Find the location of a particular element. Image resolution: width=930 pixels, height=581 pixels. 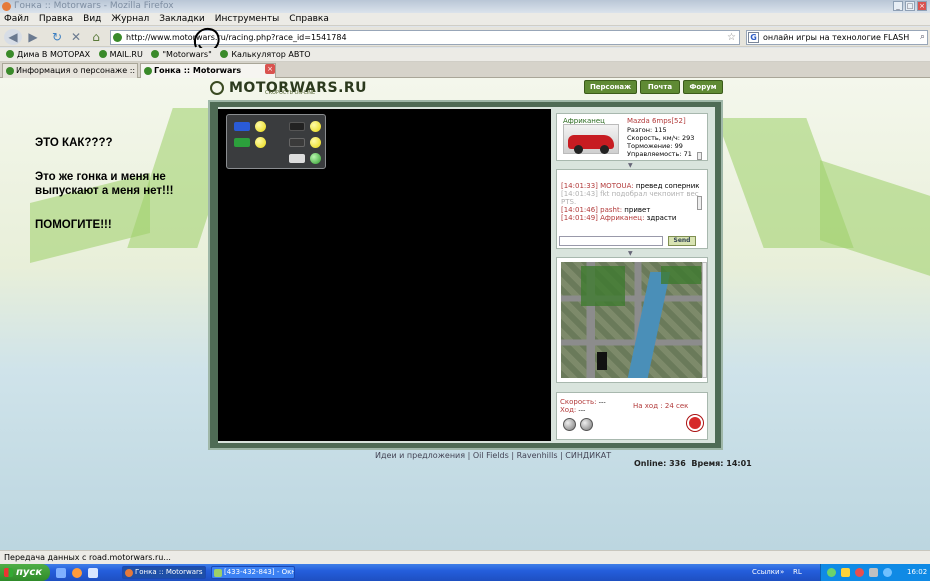

race-status-panel: Скорость: --- Ход: --- На ход : 24 сек is located at coordinates (632, 416).